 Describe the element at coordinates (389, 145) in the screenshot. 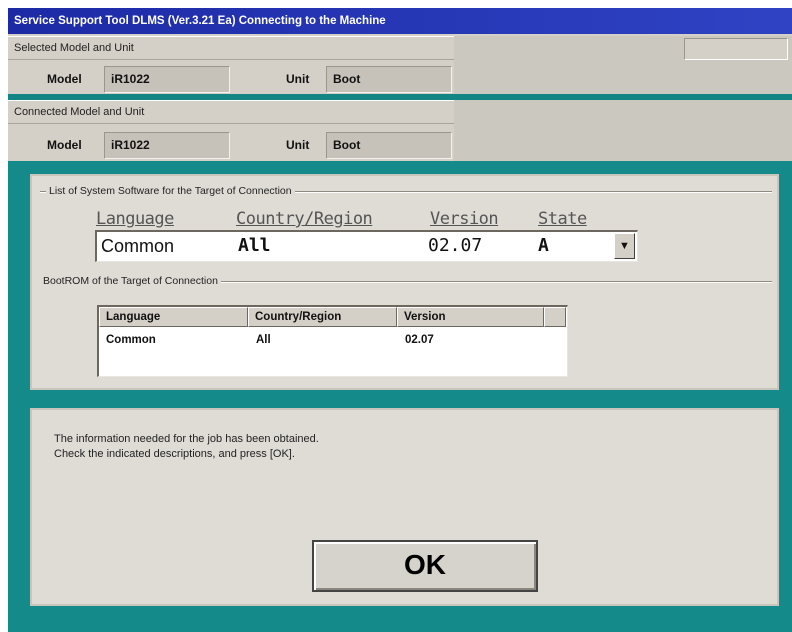

I see `connected-unit-field: Boot` at that location.